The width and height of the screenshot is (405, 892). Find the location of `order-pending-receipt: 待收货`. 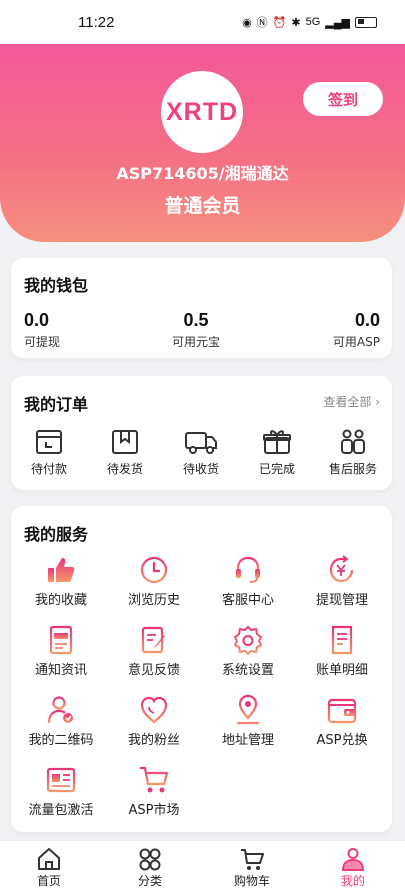

order-pending-receipt: 待收货 is located at coordinates (201, 452).